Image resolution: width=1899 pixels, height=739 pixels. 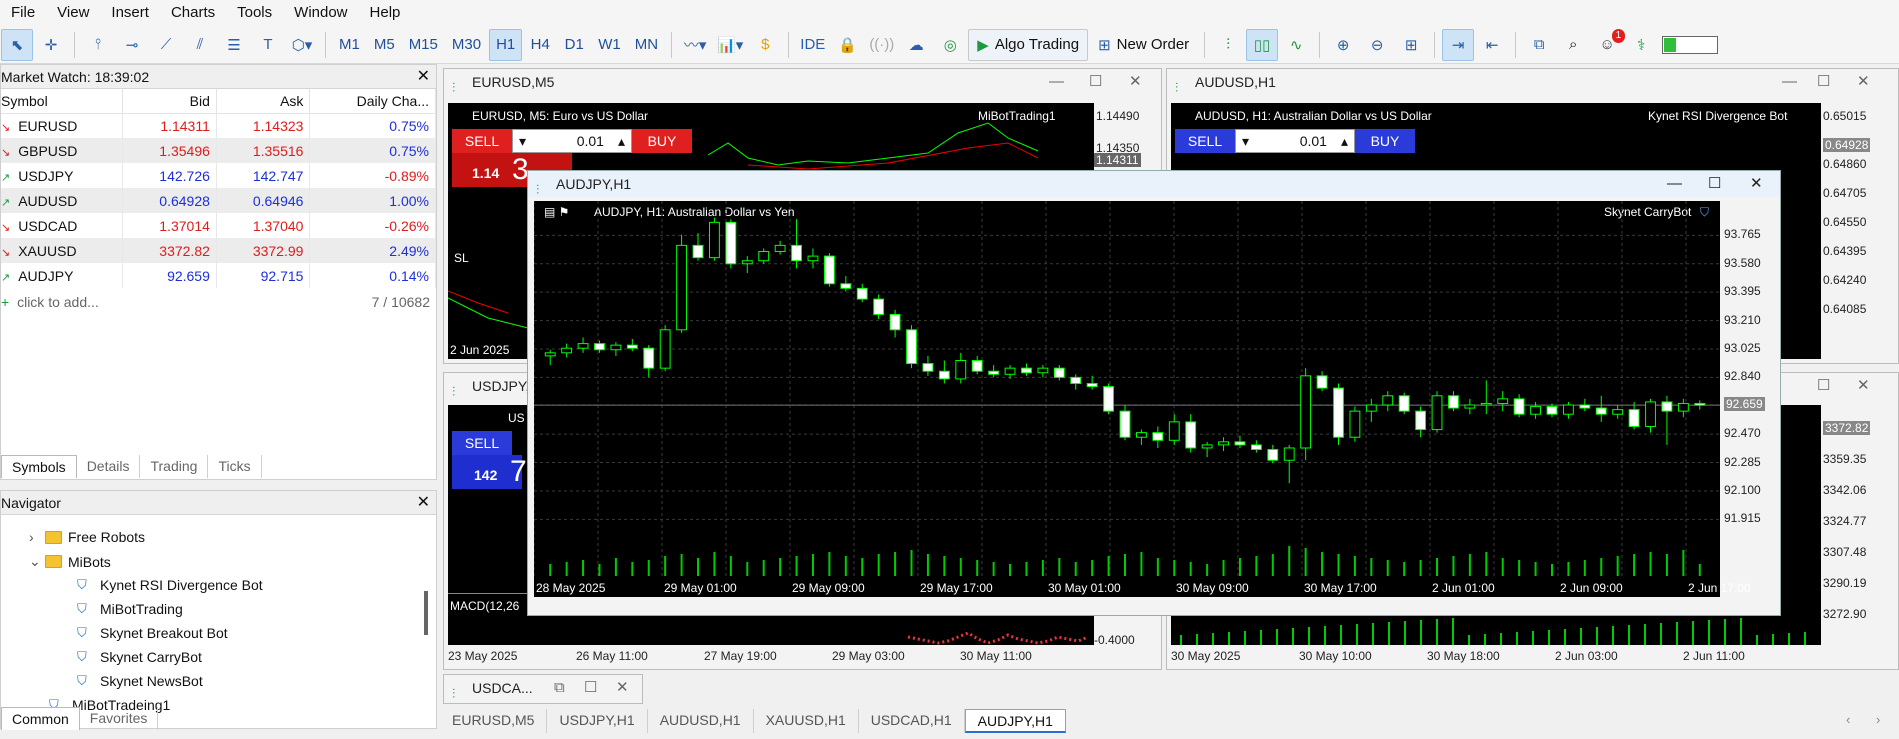 What do you see at coordinates (73, 13) in the screenshot?
I see `menu-view: View` at bounding box center [73, 13].